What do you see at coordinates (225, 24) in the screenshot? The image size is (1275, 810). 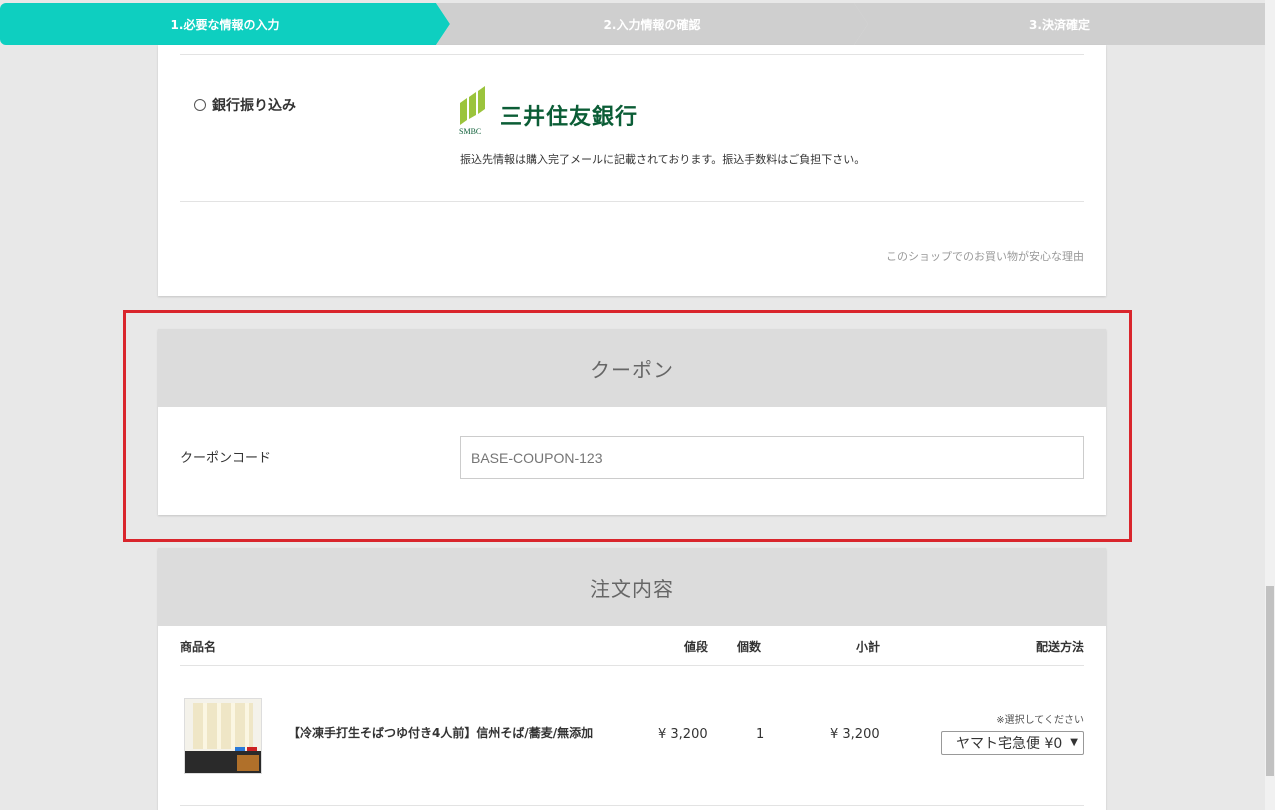 I see `step-input: 1.必要な情報の入力` at bounding box center [225, 24].